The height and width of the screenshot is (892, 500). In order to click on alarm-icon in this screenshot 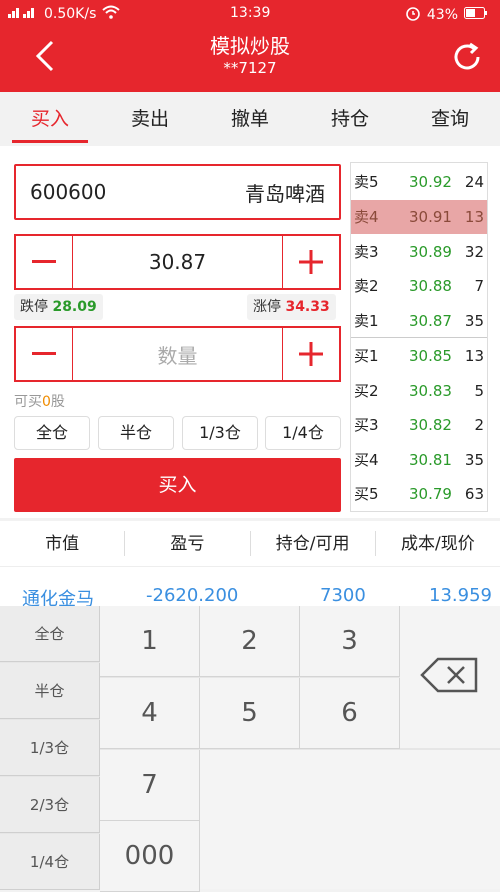, I will do `click(413, 15)`.